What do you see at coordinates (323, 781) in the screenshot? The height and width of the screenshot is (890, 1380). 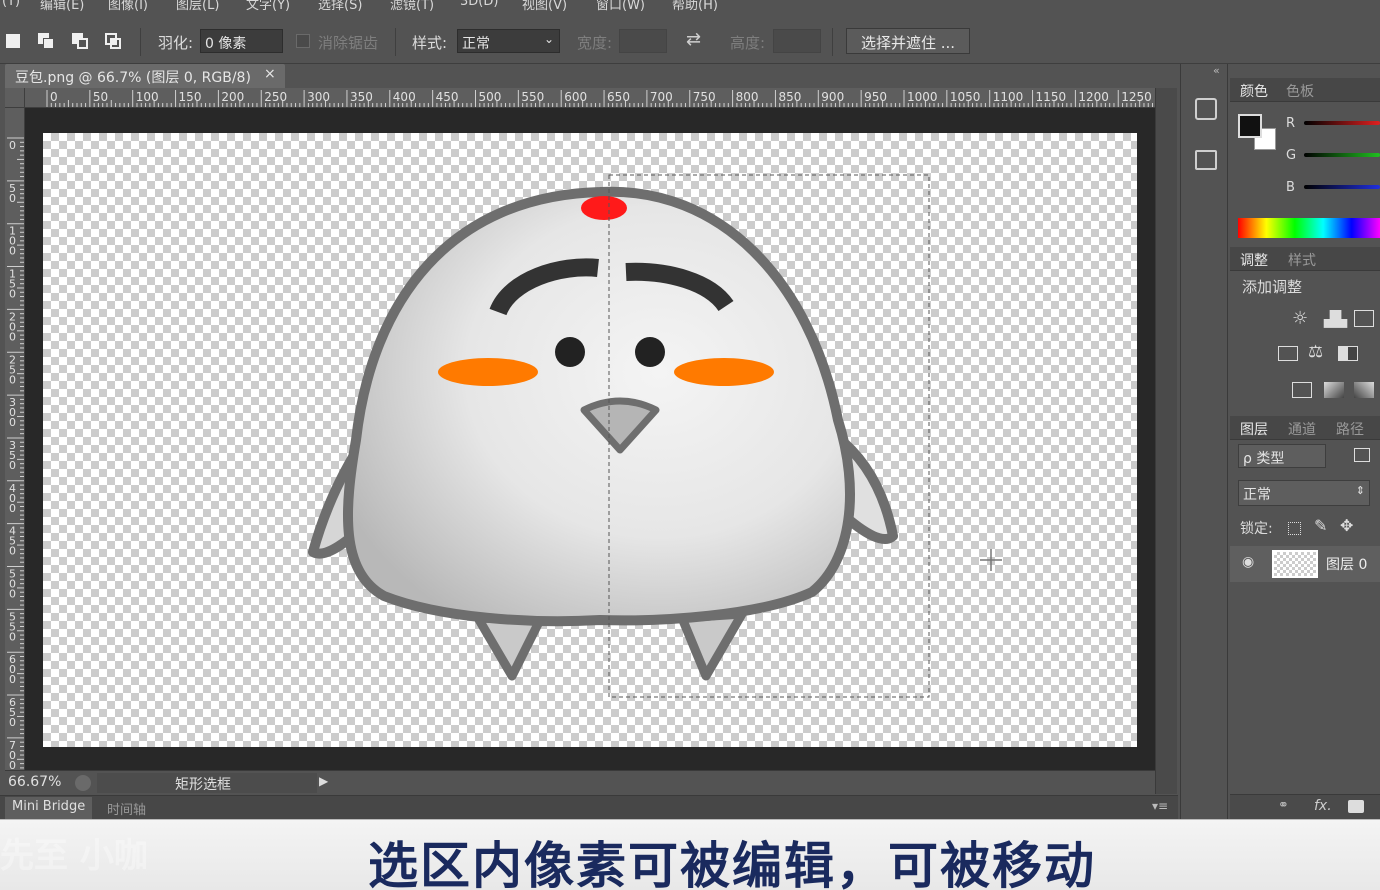 I see `play-arrow-icon: ▶` at bounding box center [323, 781].